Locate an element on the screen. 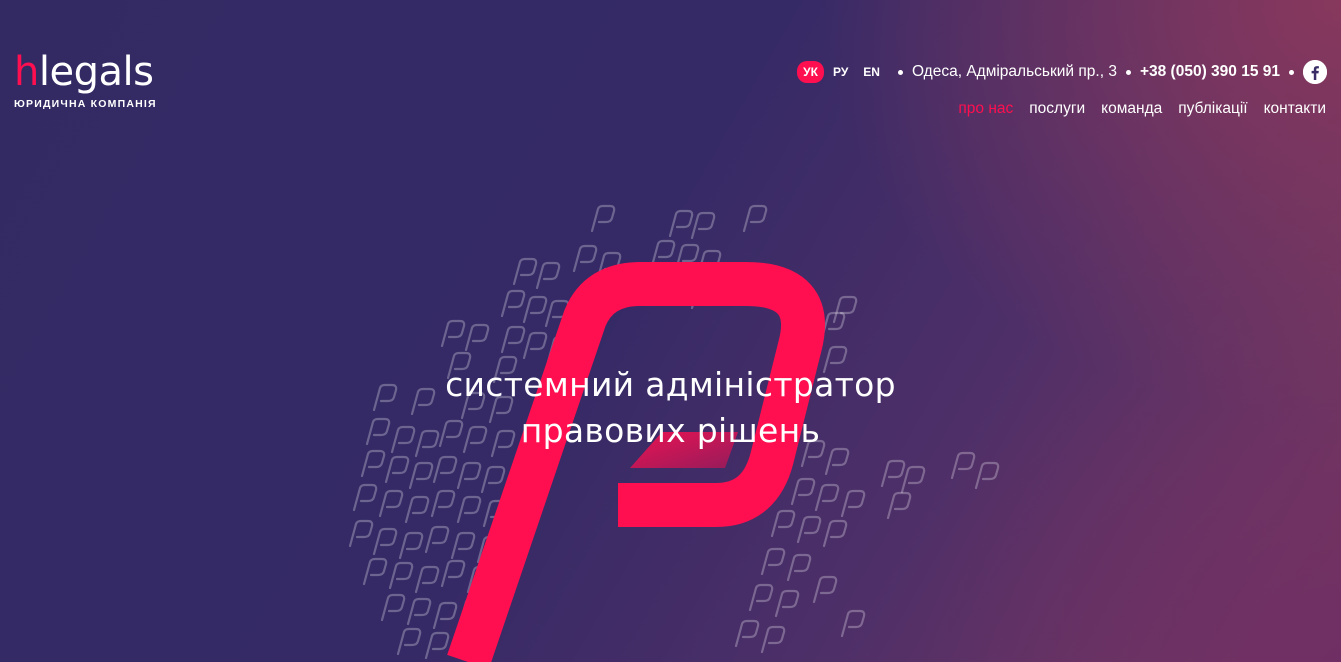  company-logo: hlegals ЮРИДИЧНА КОМПАНІЯ is located at coordinates (85, 80).